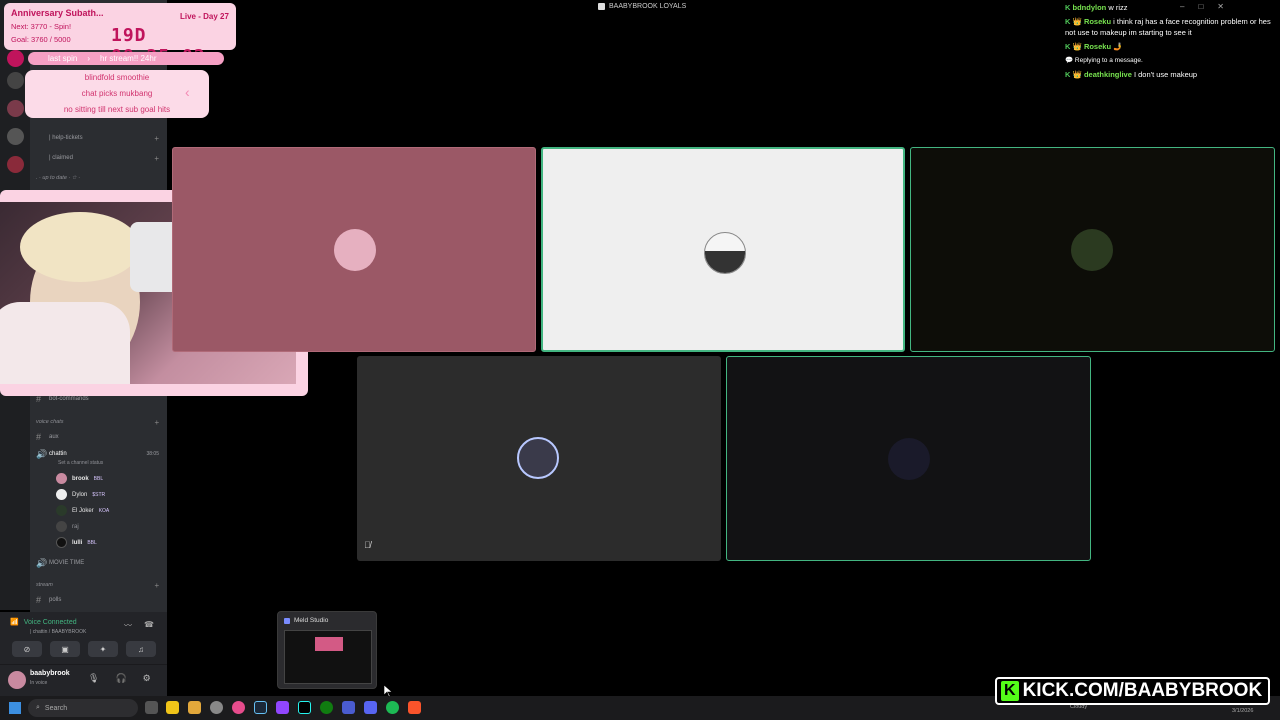 This screenshot has height=720, width=1280. What do you see at coordinates (27, 649) in the screenshot?
I see `camera-off-button: ⊘` at bounding box center [27, 649].